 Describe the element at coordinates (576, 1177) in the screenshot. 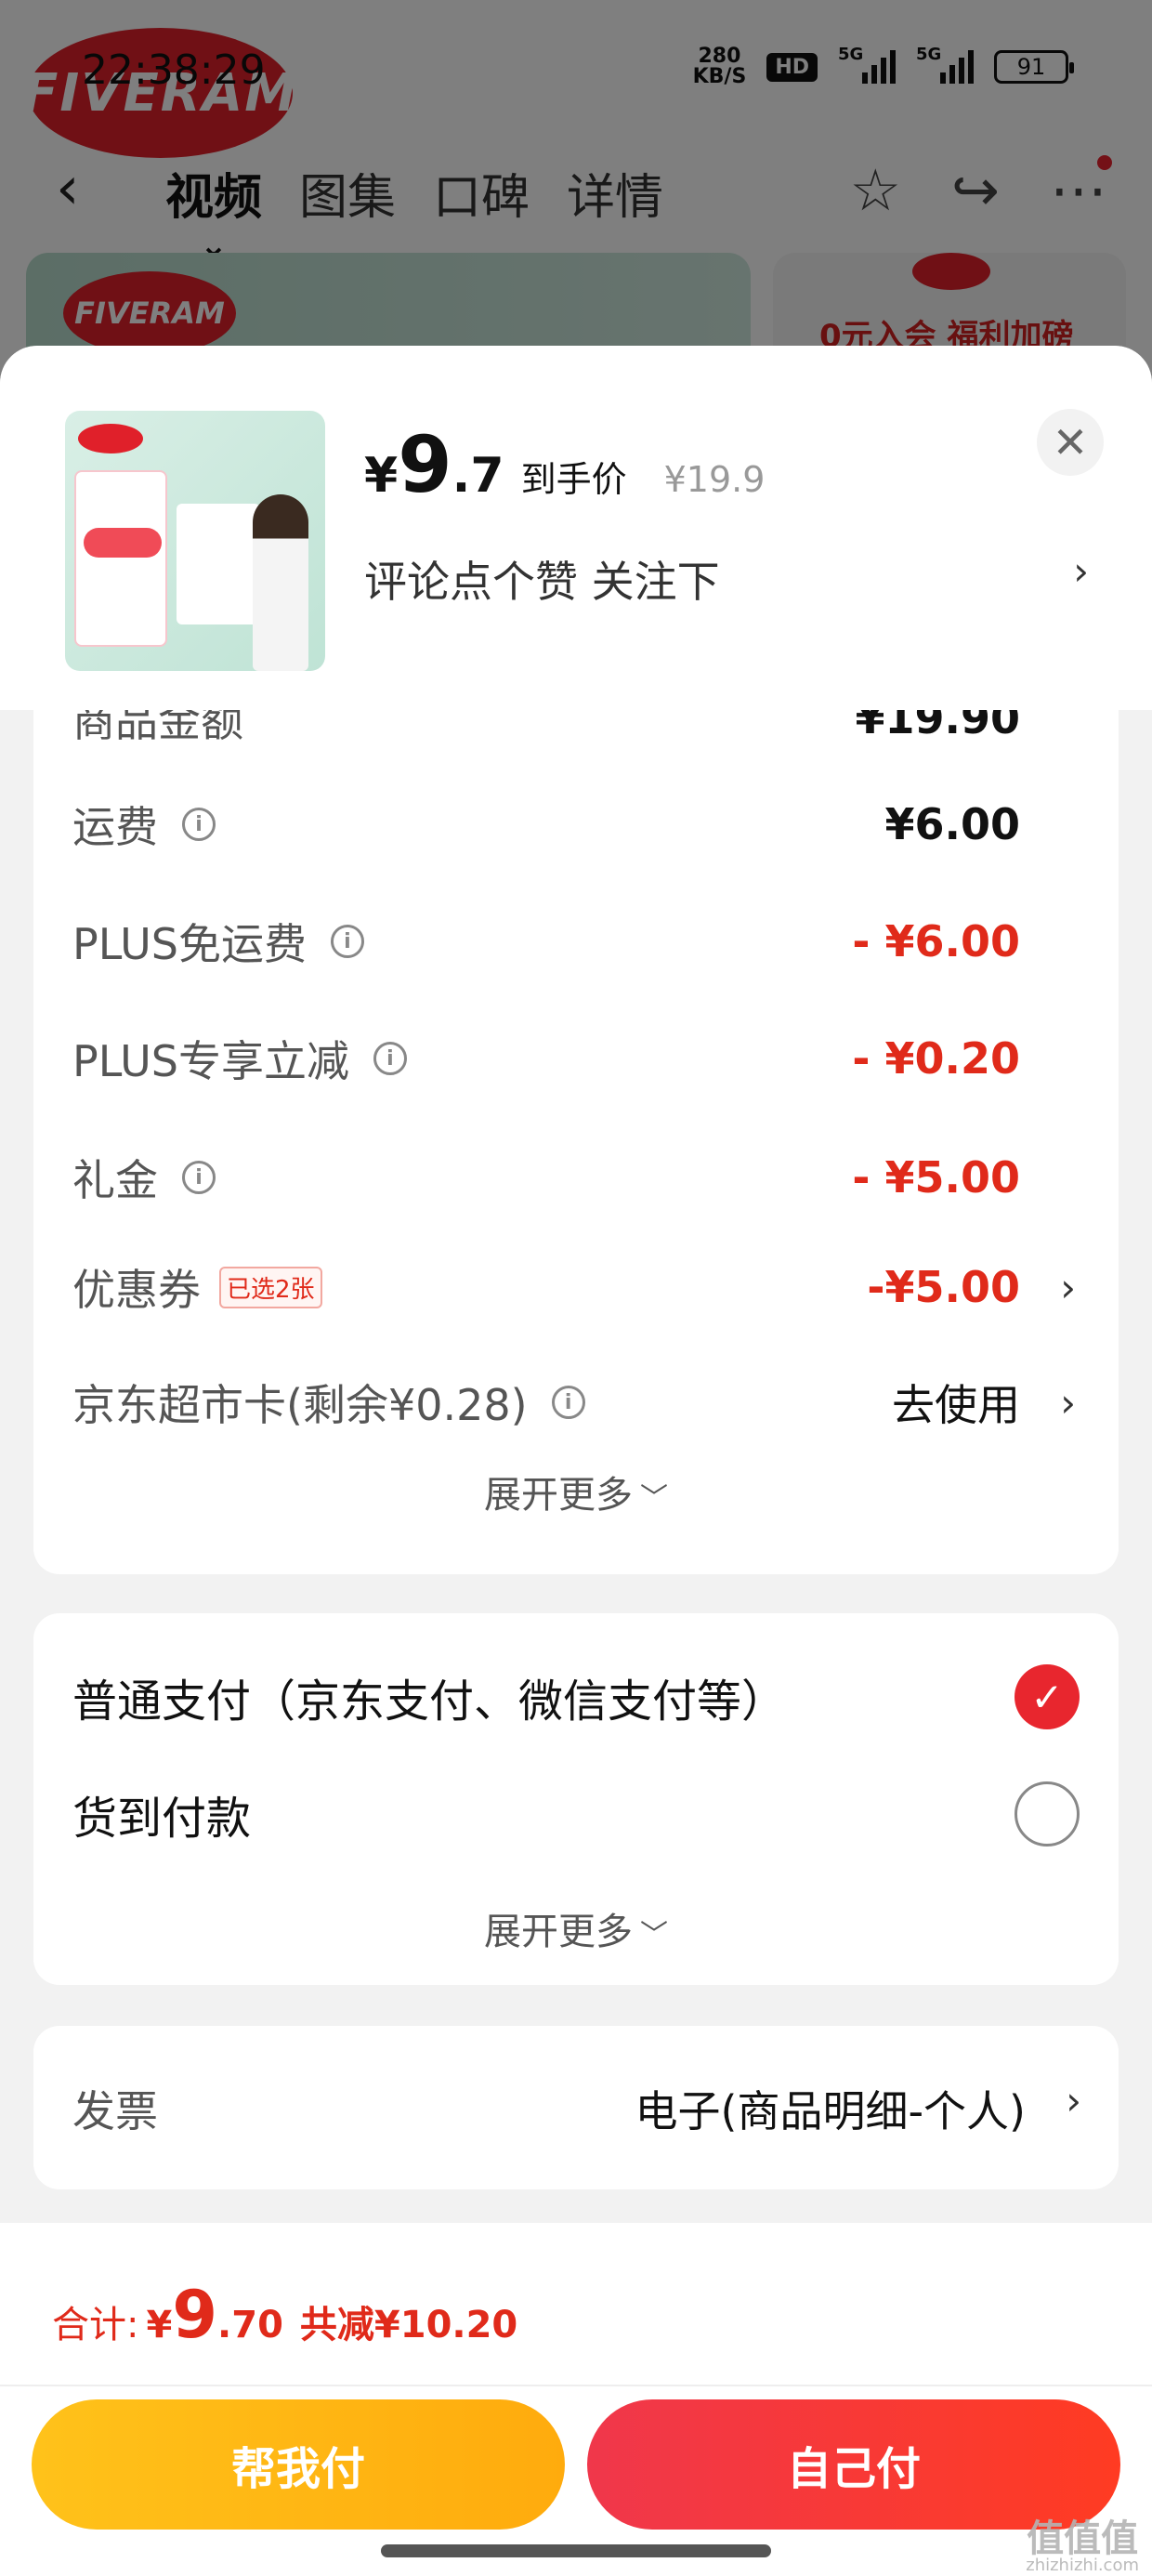

I see `fee-row-gift-money: 礼金 i - ¥5.00` at that location.